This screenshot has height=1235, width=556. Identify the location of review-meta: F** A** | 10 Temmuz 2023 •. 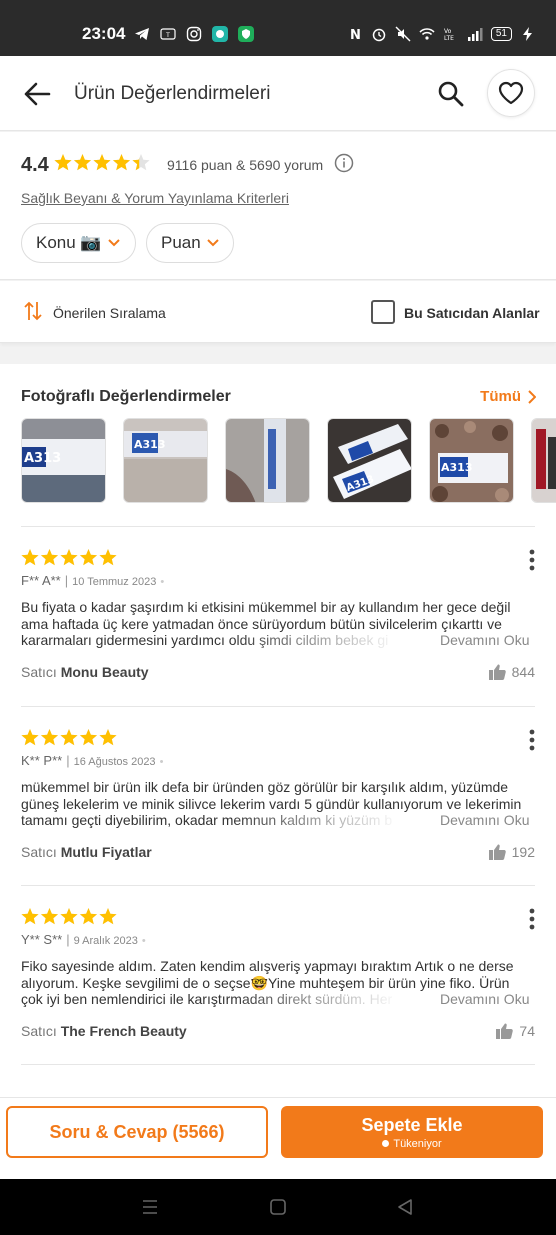
(92, 580).